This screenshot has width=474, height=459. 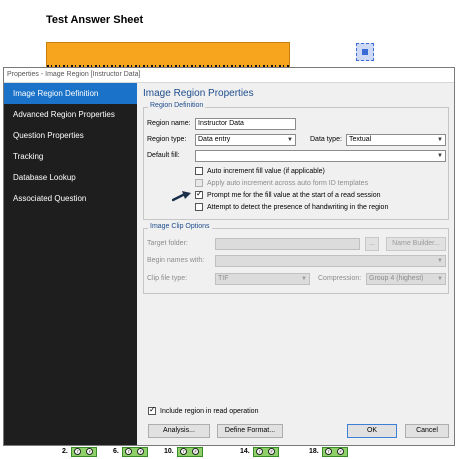 I want to click on nav-item-advanced-region-properties: Advanced Region Properties, so click(x=70, y=114).